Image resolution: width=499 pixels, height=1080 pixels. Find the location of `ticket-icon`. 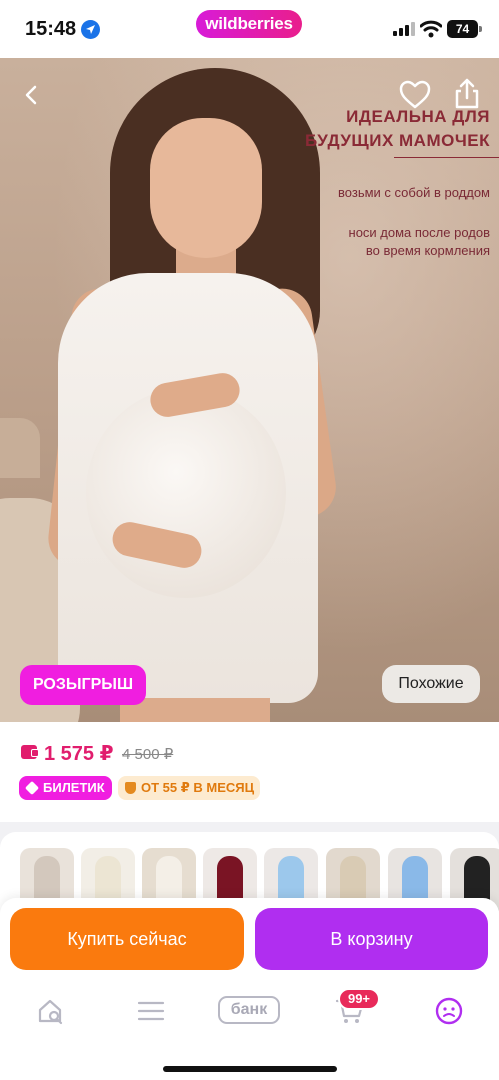

ticket-icon is located at coordinates (32, 788).